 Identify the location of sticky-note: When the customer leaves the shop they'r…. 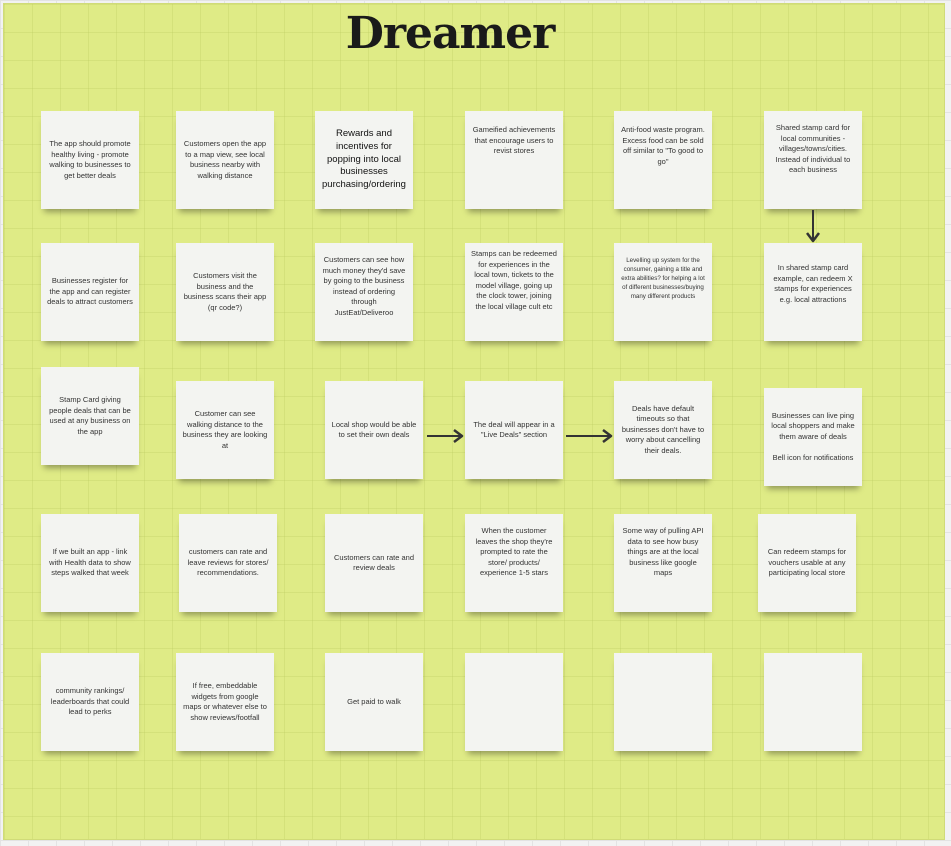
(514, 563).